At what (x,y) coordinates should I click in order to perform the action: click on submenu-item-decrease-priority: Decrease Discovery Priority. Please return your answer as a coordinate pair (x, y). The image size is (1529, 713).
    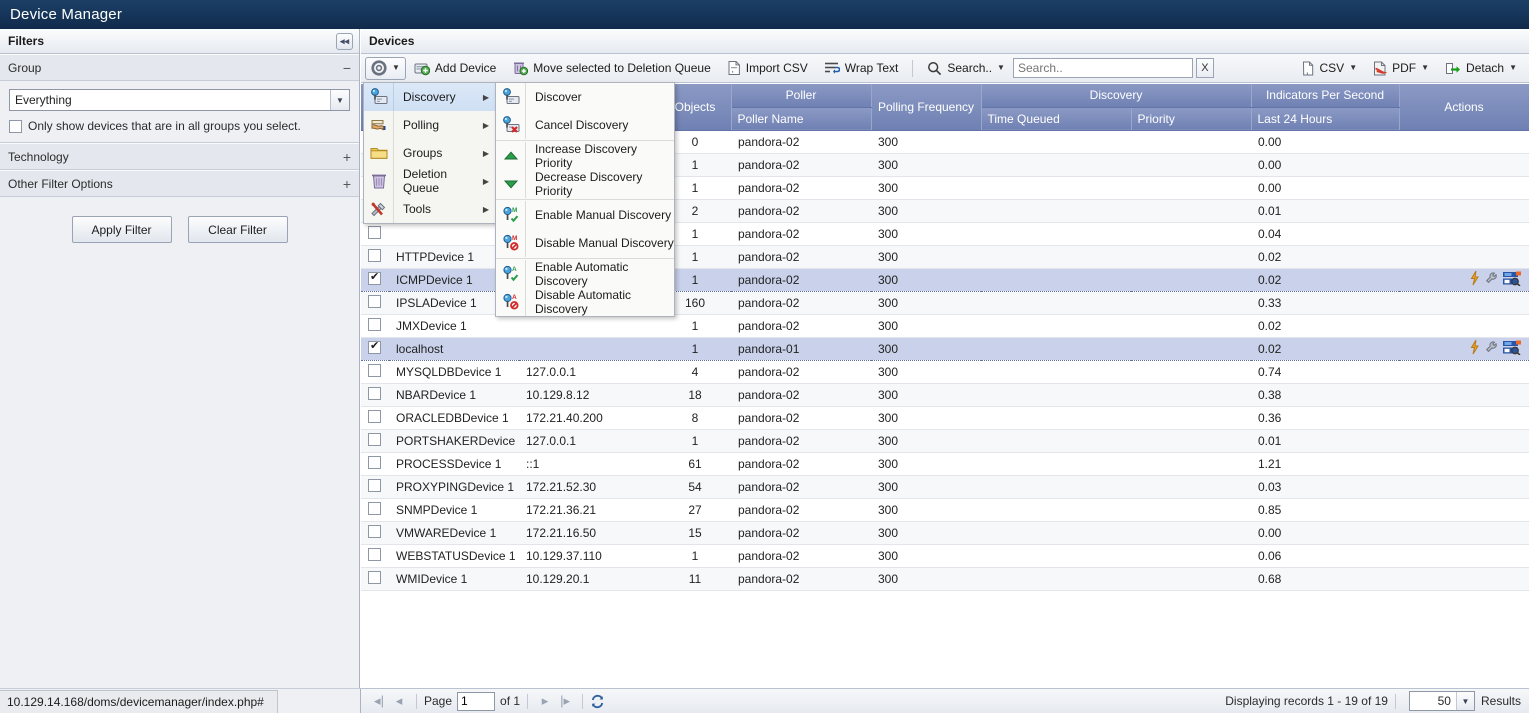
    Looking at the image, I should click on (585, 184).